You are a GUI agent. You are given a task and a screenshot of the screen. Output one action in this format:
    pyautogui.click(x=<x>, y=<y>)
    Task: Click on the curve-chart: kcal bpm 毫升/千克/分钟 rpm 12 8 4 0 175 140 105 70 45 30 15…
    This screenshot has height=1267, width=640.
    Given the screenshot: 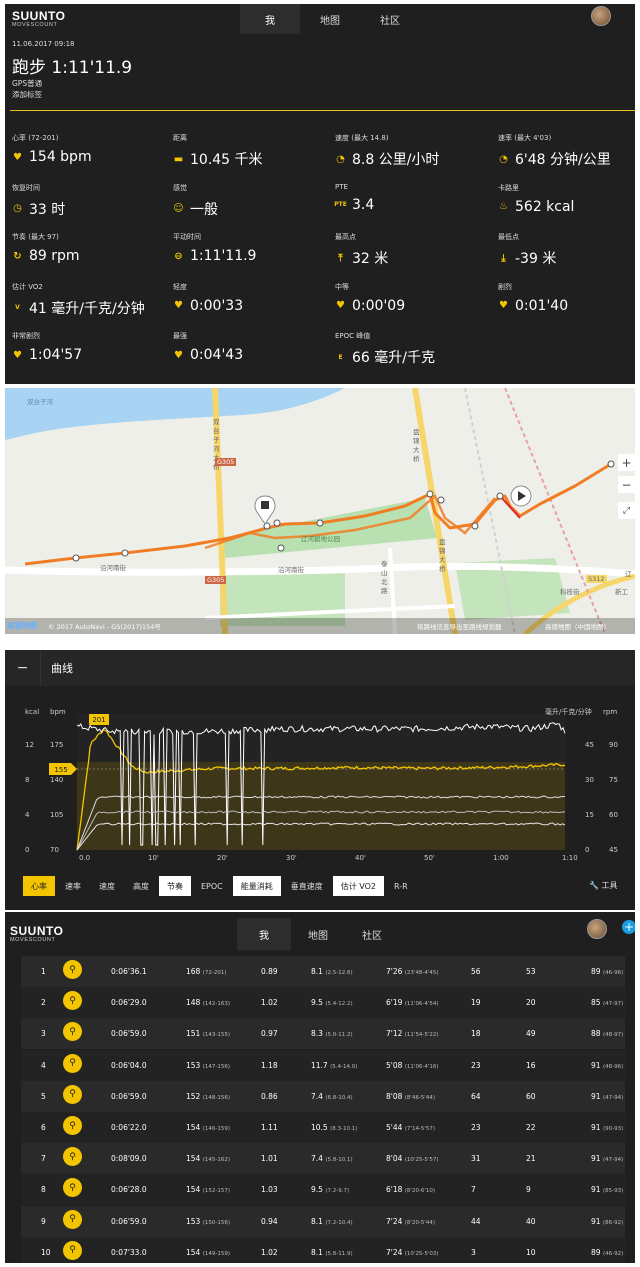 What is the action you would take?
    pyautogui.click(x=320, y=787)
    